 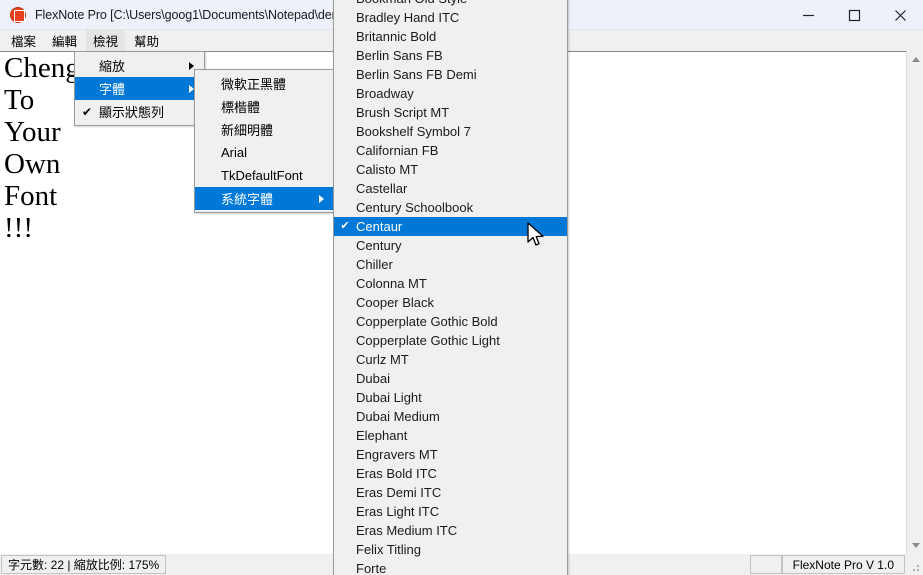 I want to click on font-menu-item-label: Arial, so click(x=234, y=152).